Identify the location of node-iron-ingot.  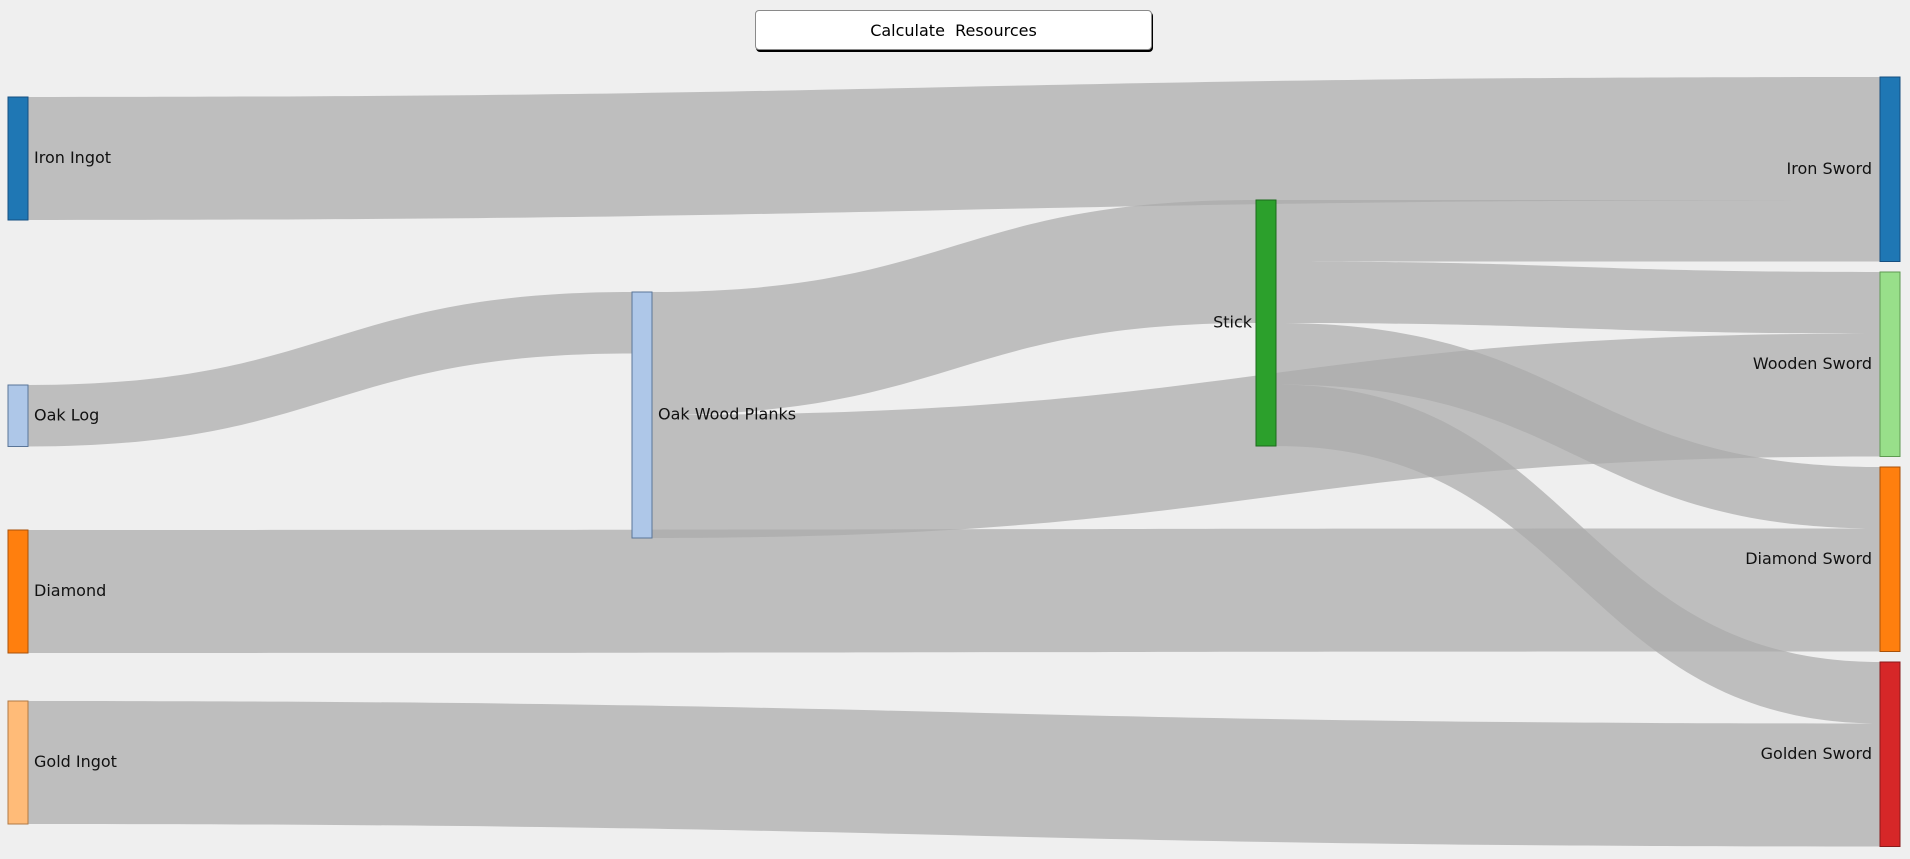
(18, 158).